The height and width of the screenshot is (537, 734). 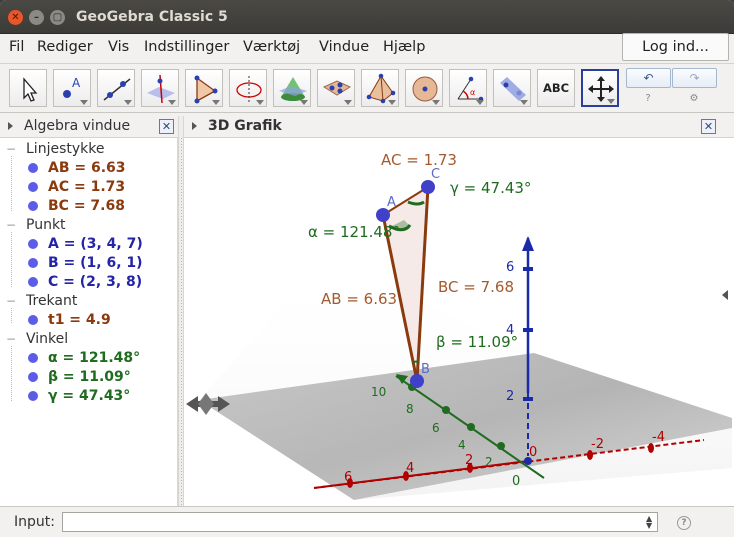 What do you see at coordinates (510, 267) in the screenshot?
I see `z-tick-label: 6` at bounding box center [510, 267].